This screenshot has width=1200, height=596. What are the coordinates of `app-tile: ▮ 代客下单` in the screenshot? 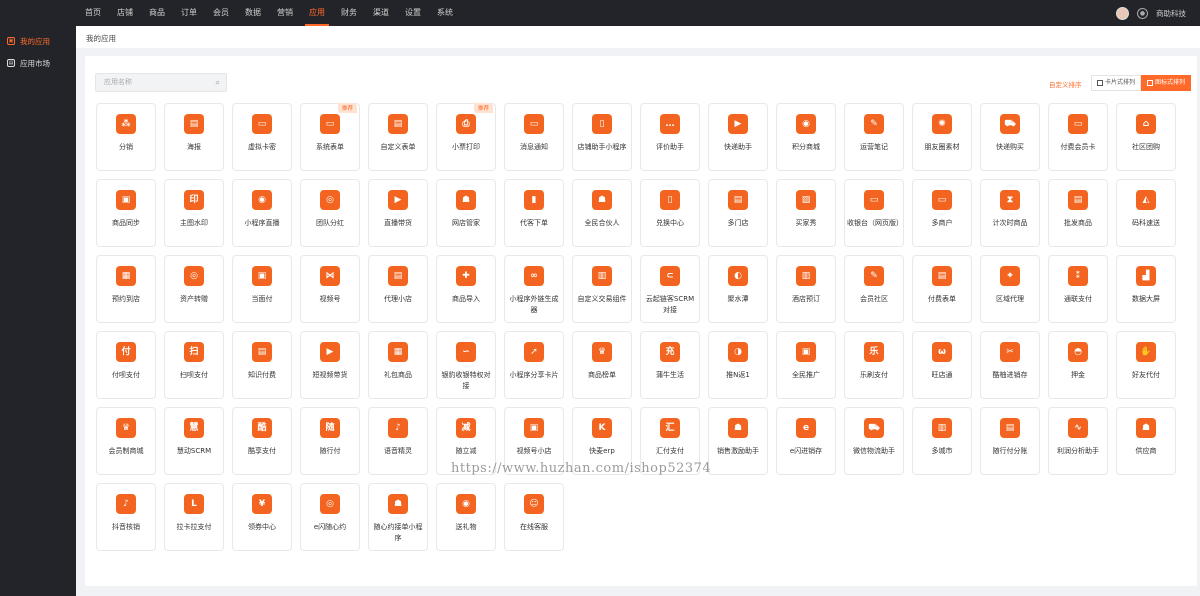 It's located at (534, 213).